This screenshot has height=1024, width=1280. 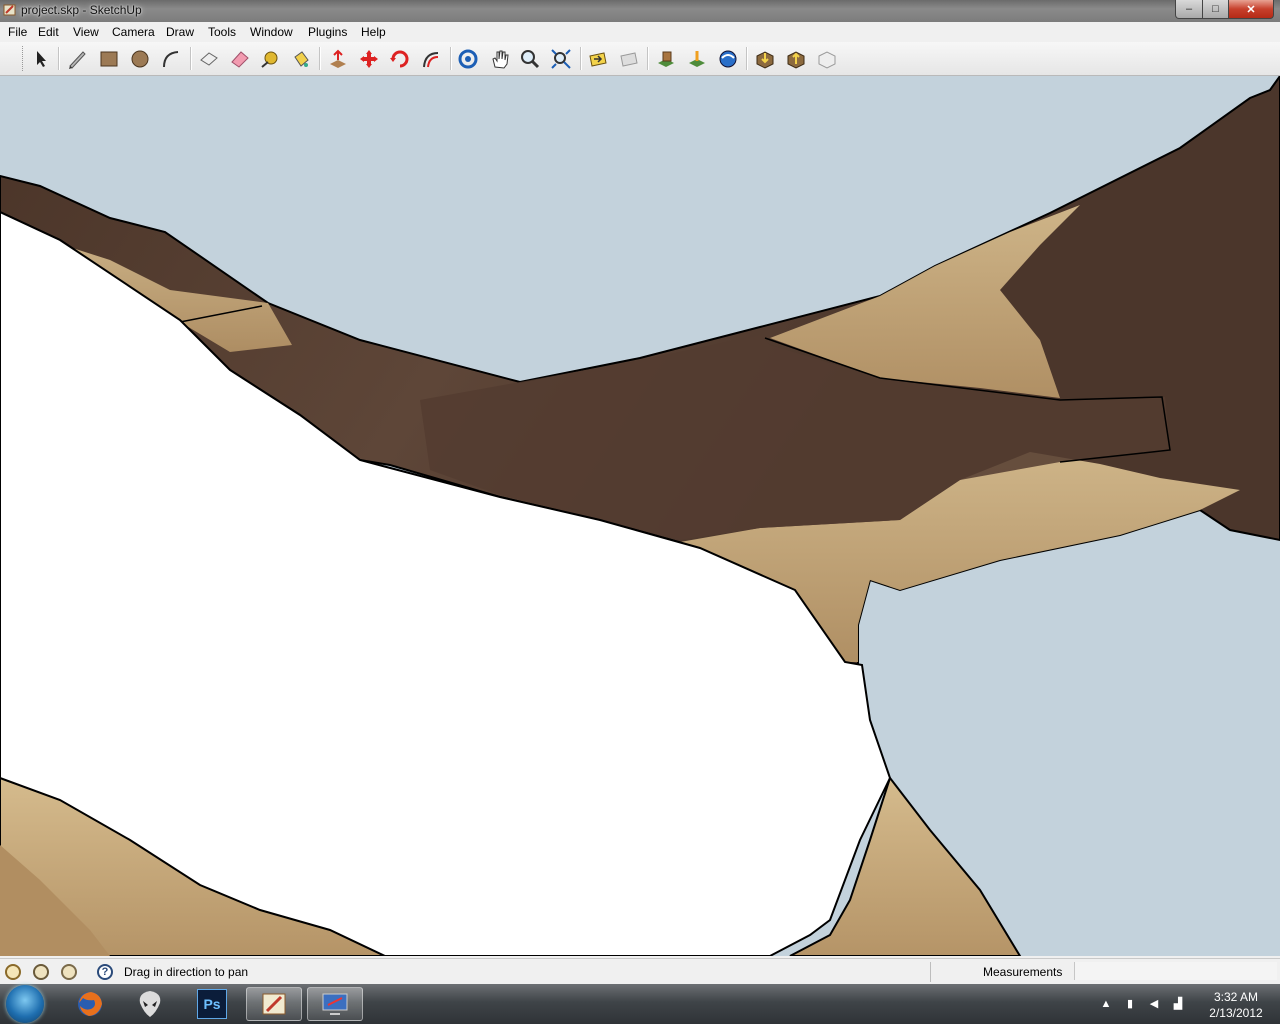 I want to click on move-icon, so click(x=369, y=59).